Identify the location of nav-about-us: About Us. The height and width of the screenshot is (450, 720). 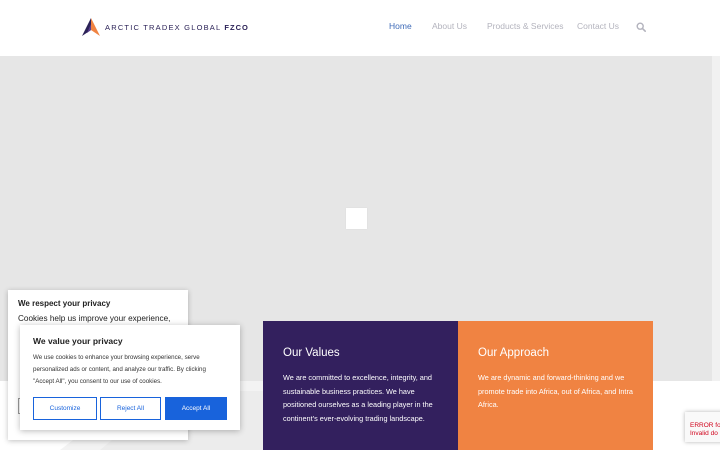
(449, 26).